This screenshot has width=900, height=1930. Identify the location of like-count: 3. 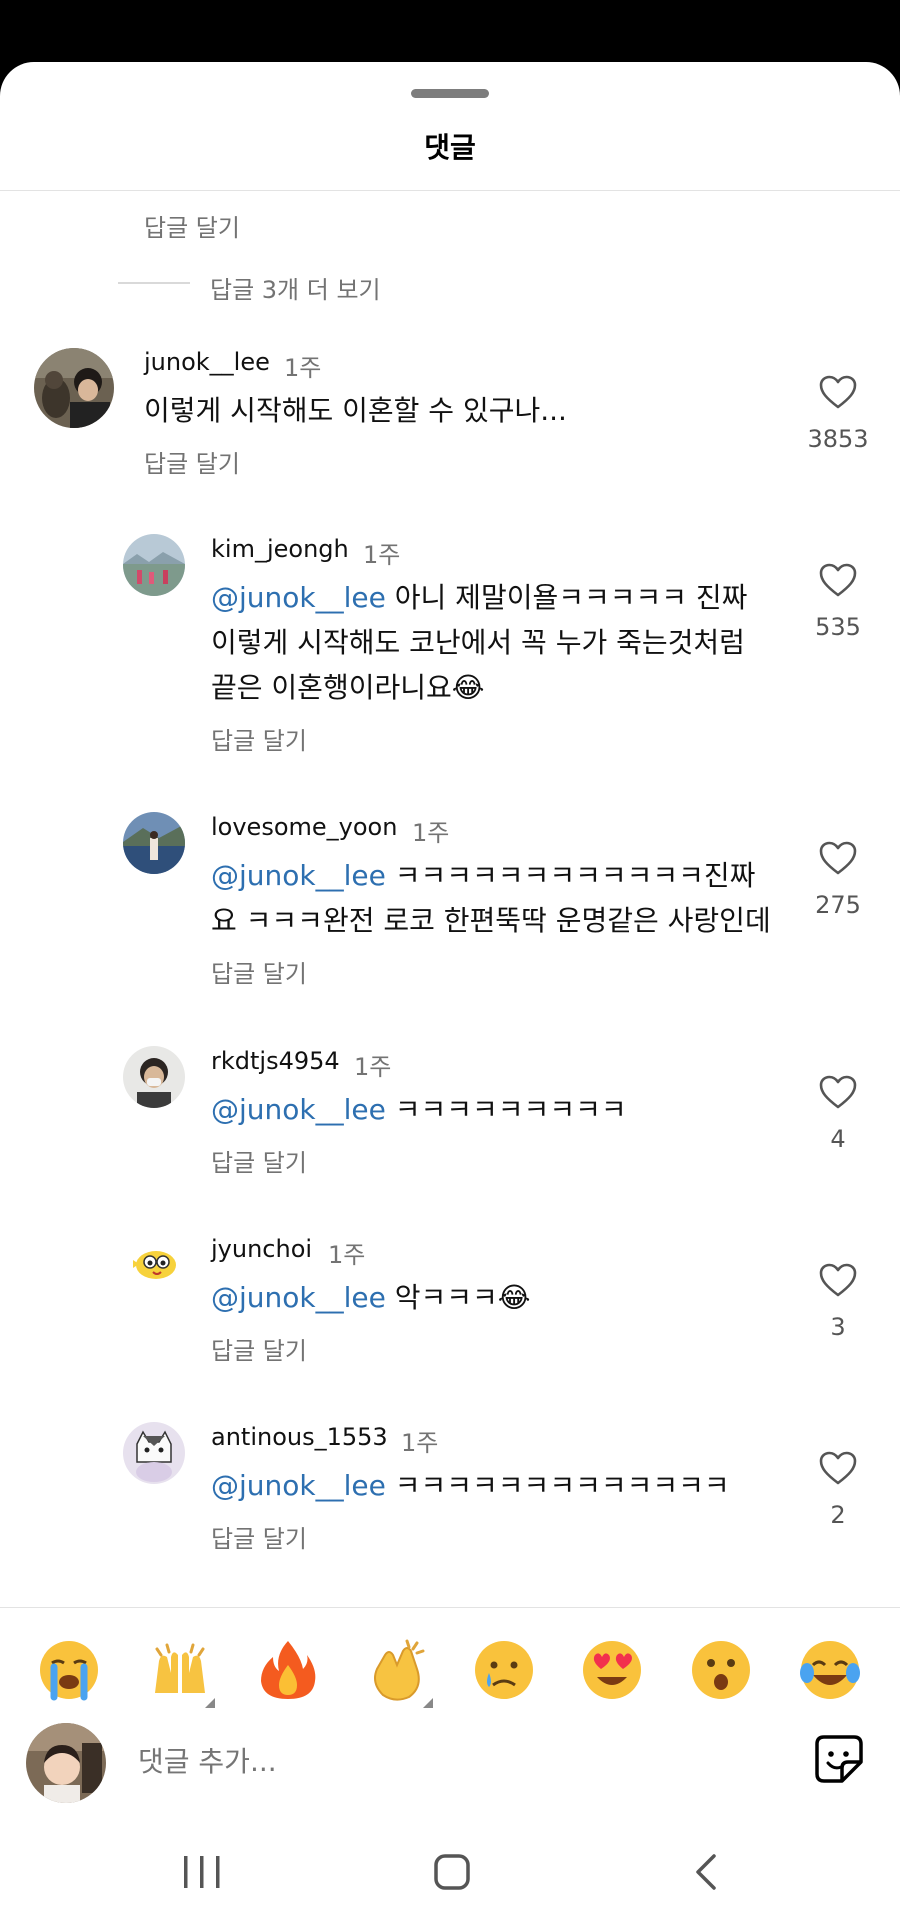
(838, 1327).